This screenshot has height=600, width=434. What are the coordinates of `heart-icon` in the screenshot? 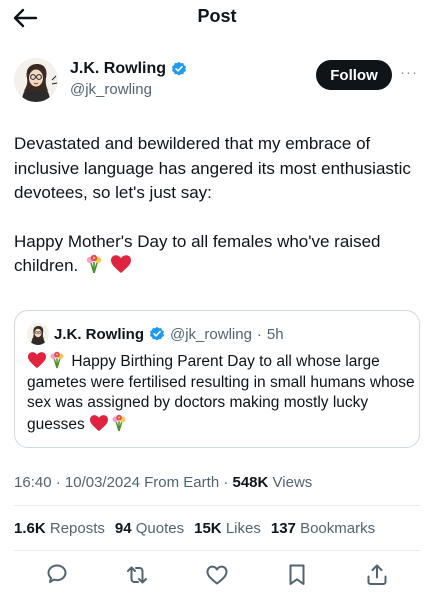 It's located at (217, 575).